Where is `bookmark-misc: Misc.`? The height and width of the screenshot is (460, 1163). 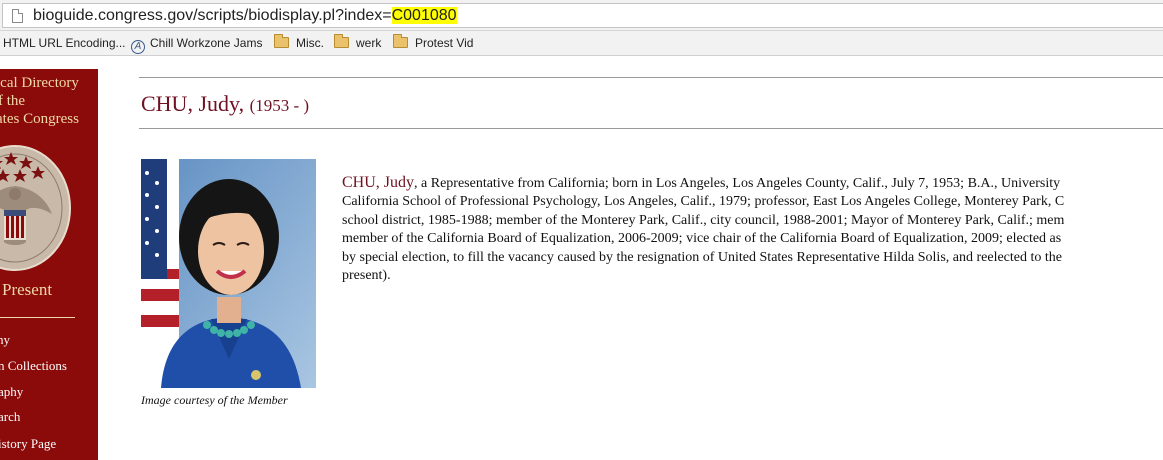
bookmark-misc: Misc. is located at coordinates (299, 43).